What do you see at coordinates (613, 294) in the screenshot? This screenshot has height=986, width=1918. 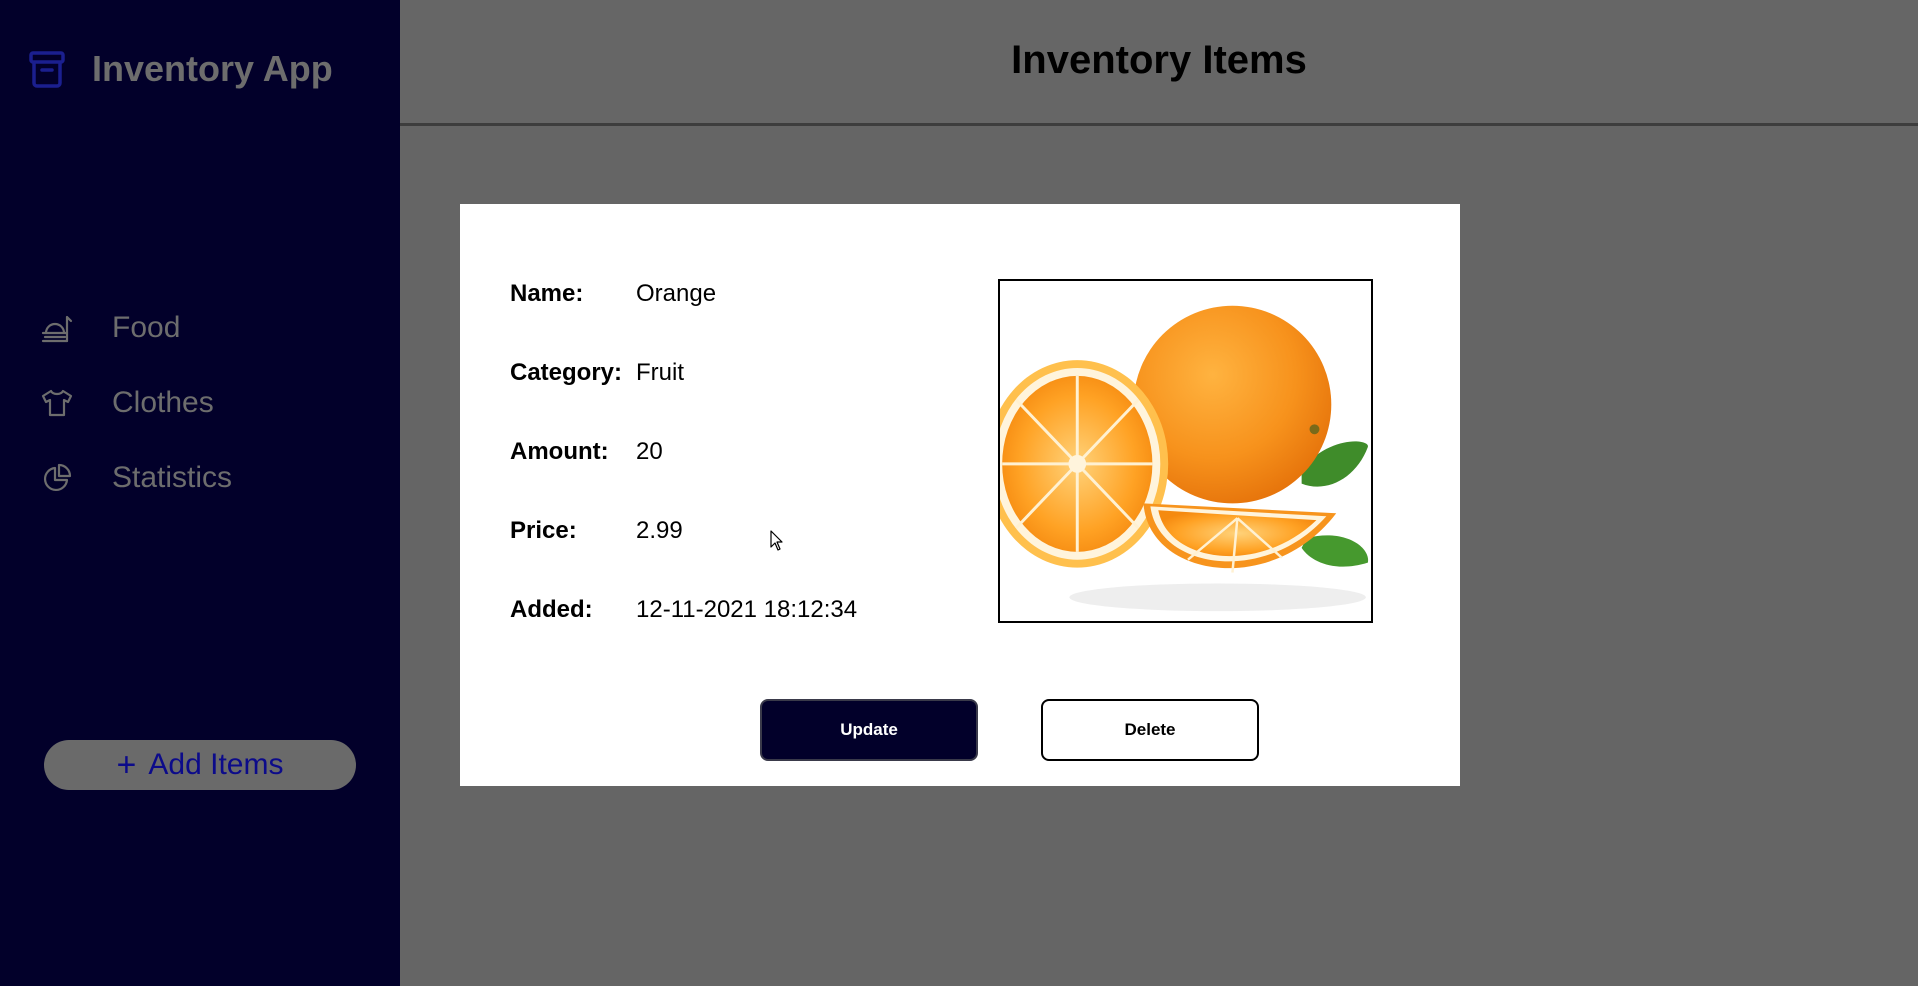 I see `field-name: Name: Orange` at bounding box center [613, 294].